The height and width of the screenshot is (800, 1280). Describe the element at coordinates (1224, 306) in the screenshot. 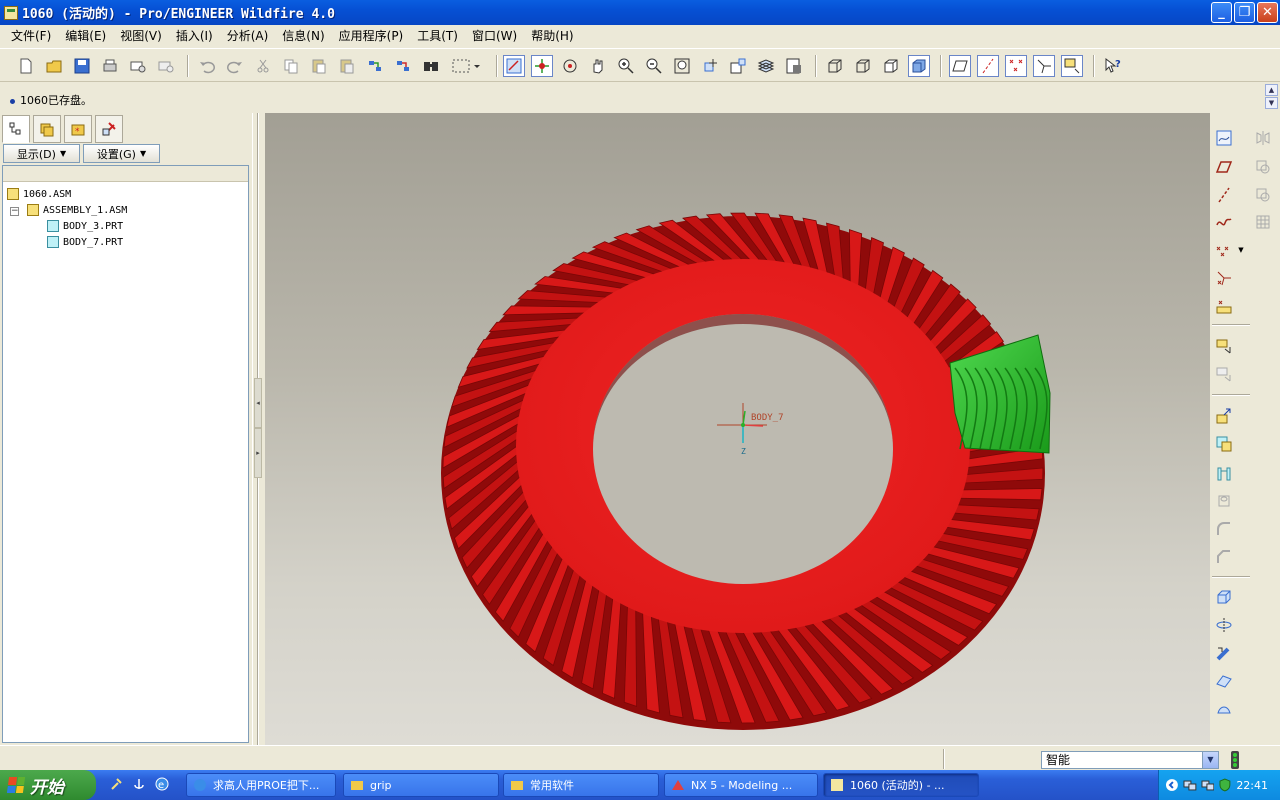

I see `analysis-feature-icon` at that location.